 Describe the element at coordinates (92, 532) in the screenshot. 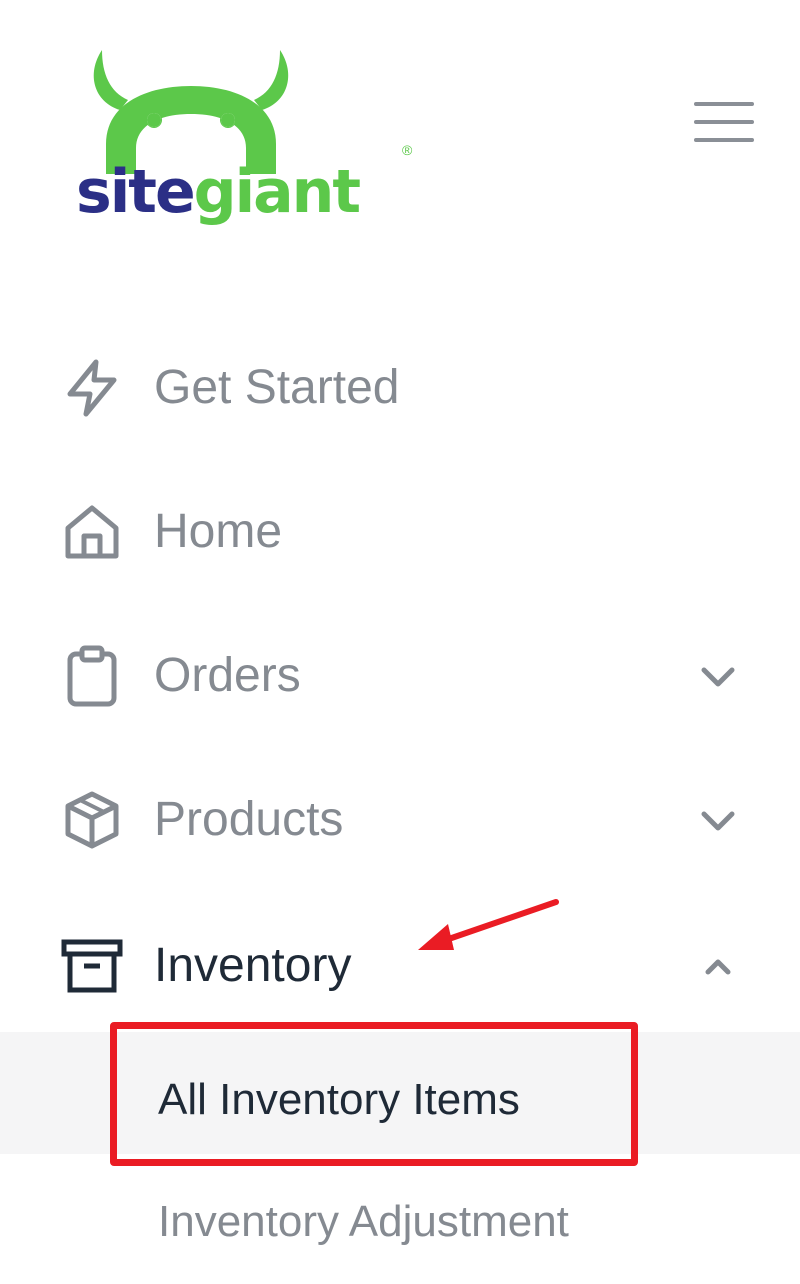

I see `home-icon` at that location.